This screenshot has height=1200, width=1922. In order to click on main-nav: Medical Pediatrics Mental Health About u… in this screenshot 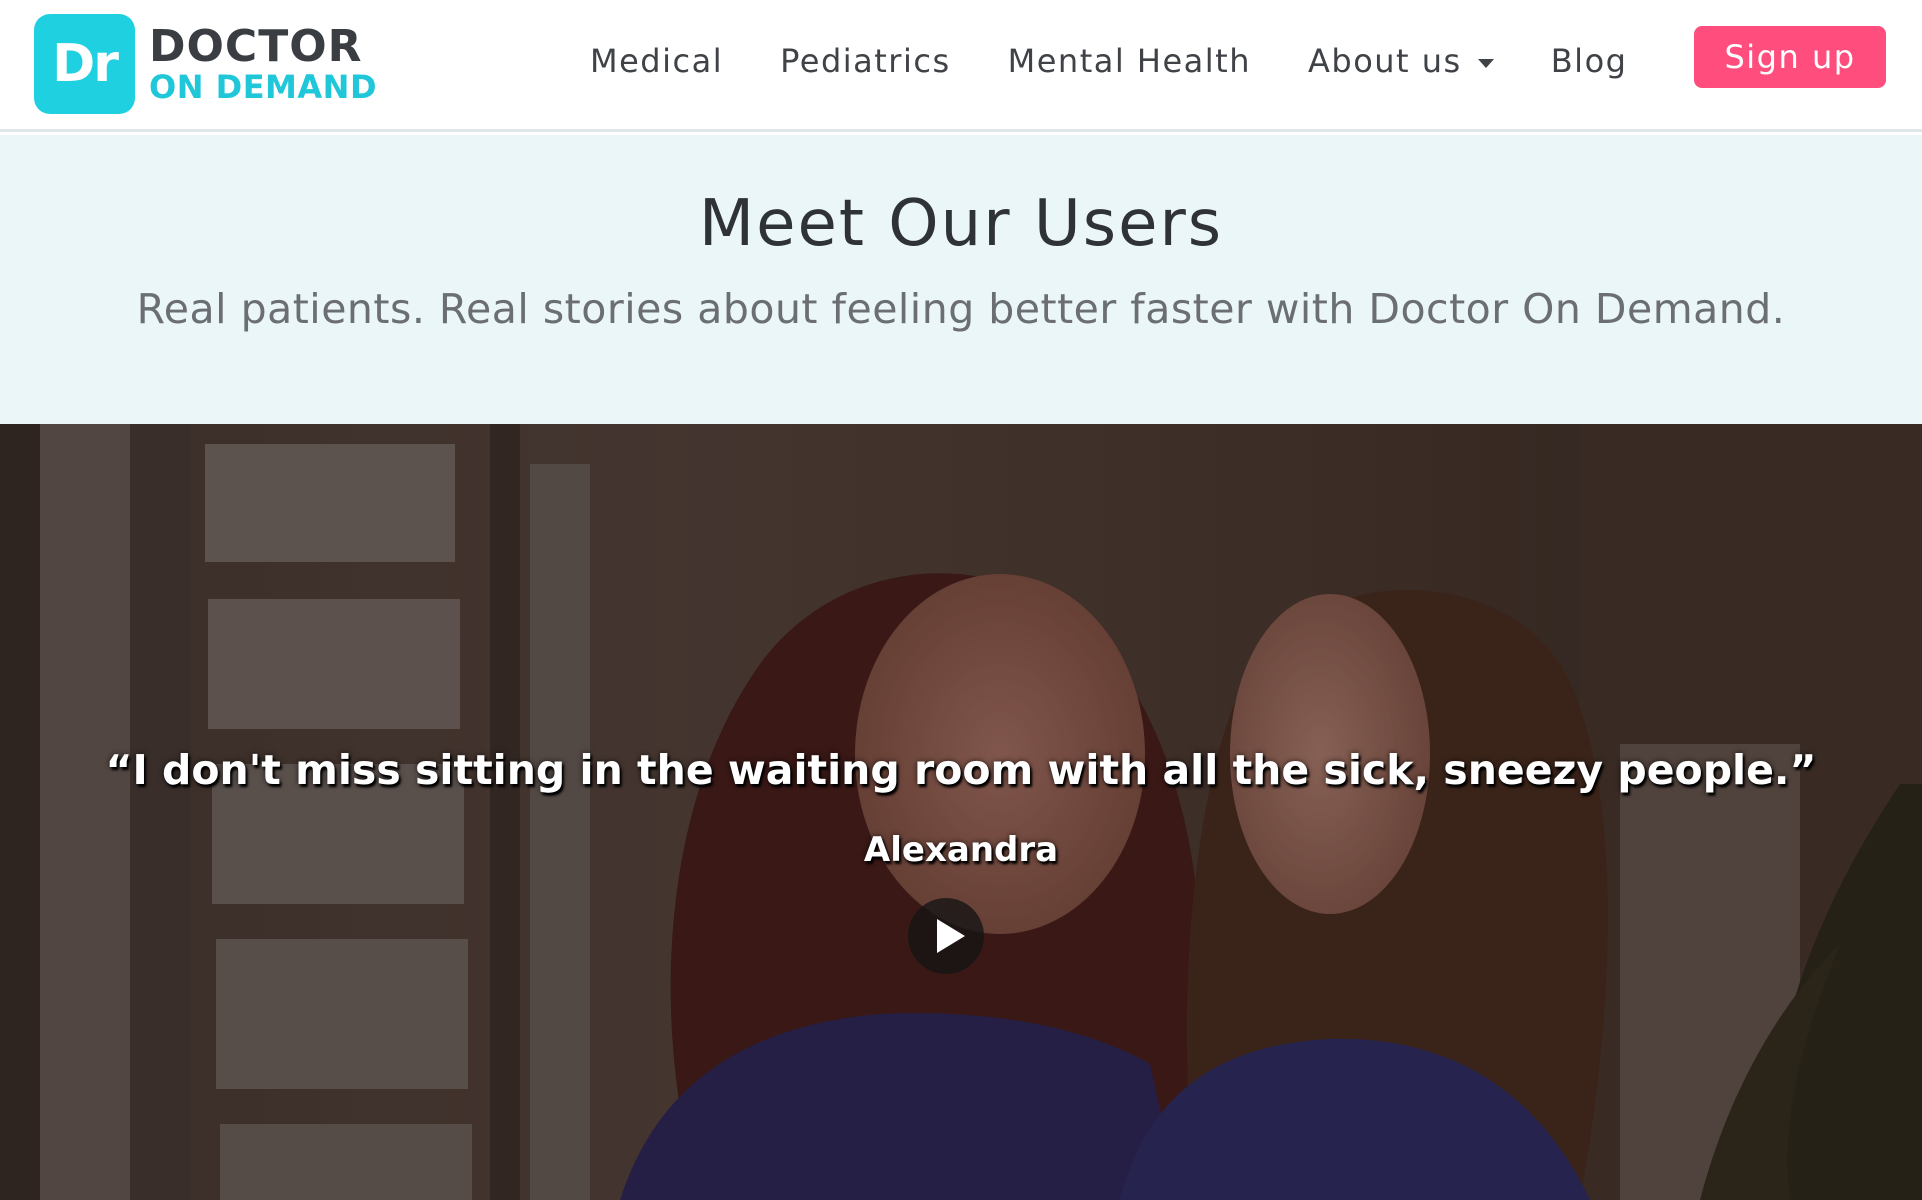, I will do `click(1137, 61)`.